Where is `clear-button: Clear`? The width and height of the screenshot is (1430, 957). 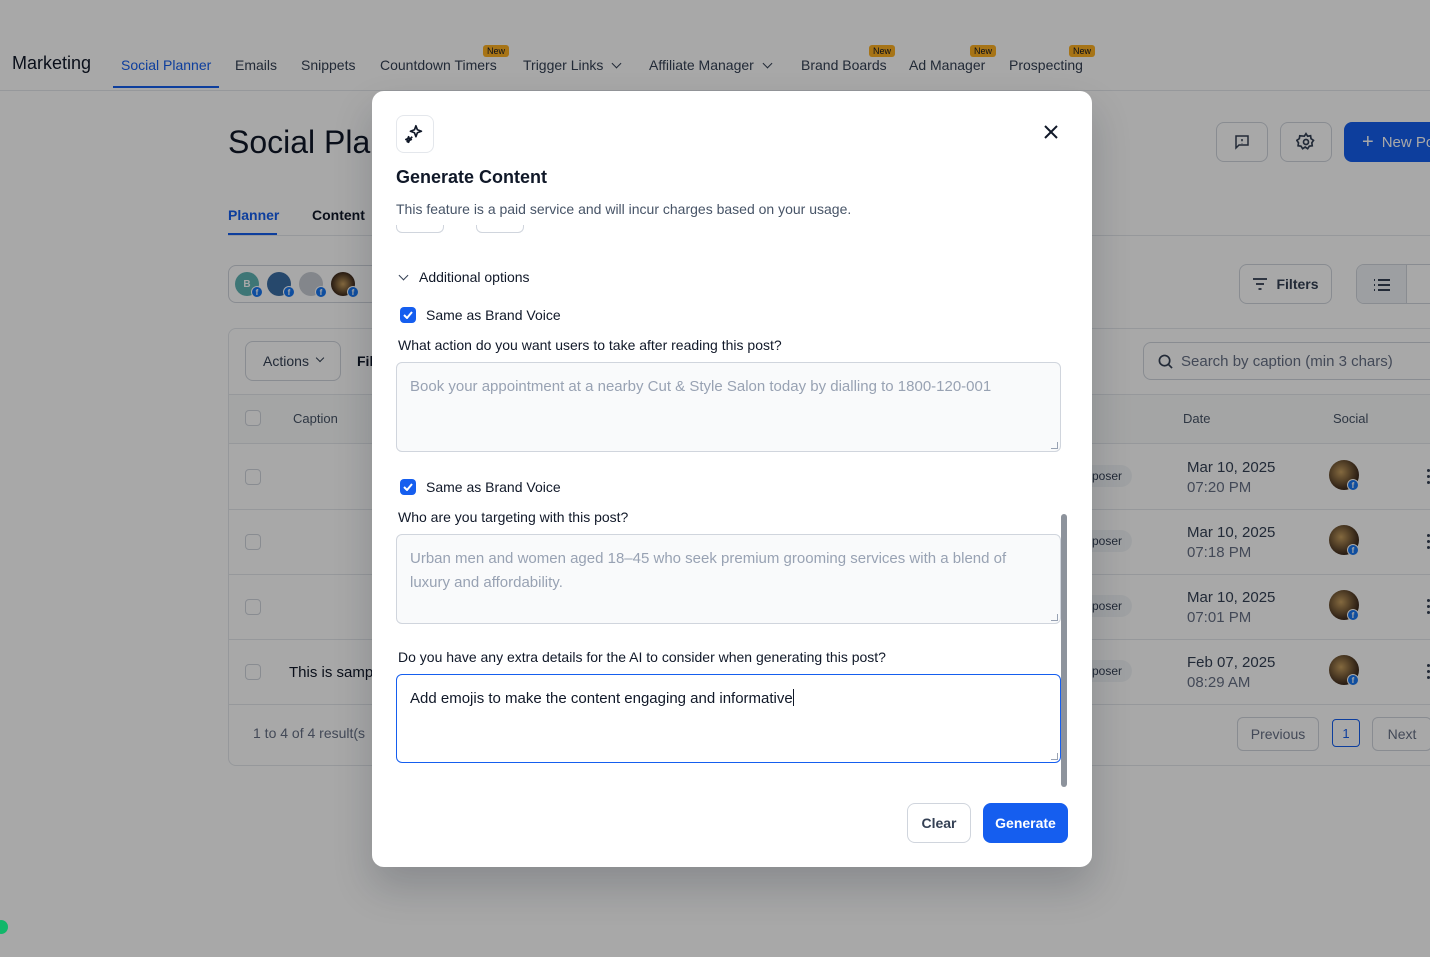 clear-button: Clear is located at coordinates (939, 823).